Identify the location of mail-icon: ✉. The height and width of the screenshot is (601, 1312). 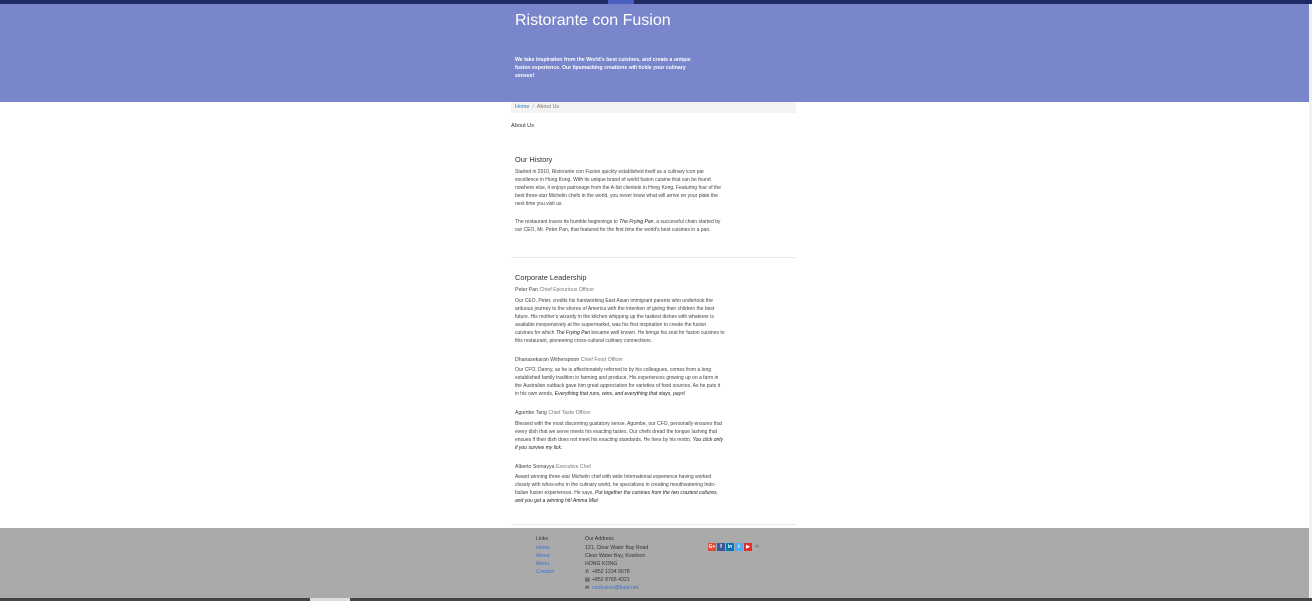
(757, 547).